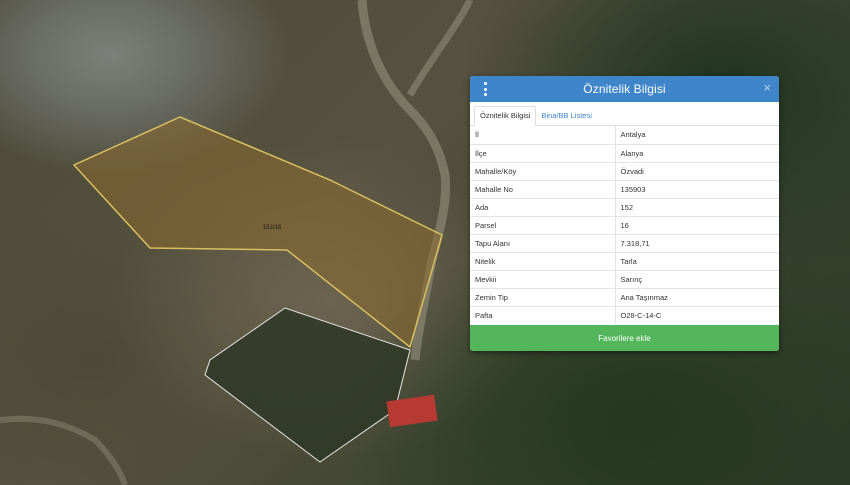 The image size is (850, 485). Describe the element at coordinates (543, 279) in the screenshot. I see `row-key: Mevkii` at that location.